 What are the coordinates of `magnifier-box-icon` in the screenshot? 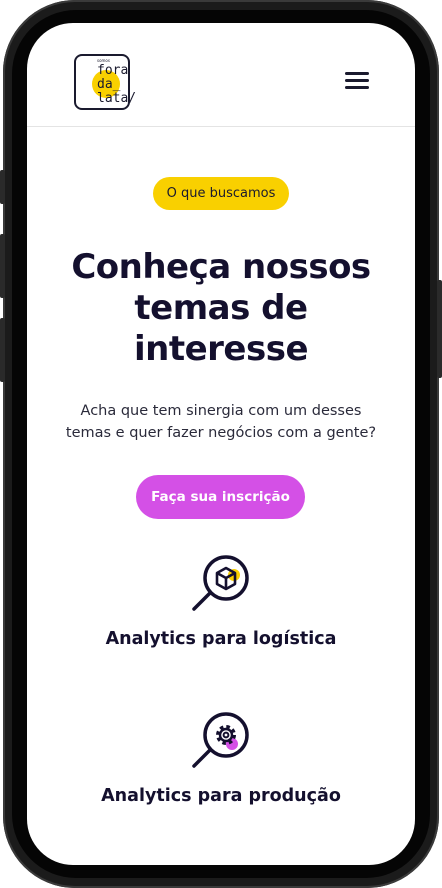 It's located at (220, 583).